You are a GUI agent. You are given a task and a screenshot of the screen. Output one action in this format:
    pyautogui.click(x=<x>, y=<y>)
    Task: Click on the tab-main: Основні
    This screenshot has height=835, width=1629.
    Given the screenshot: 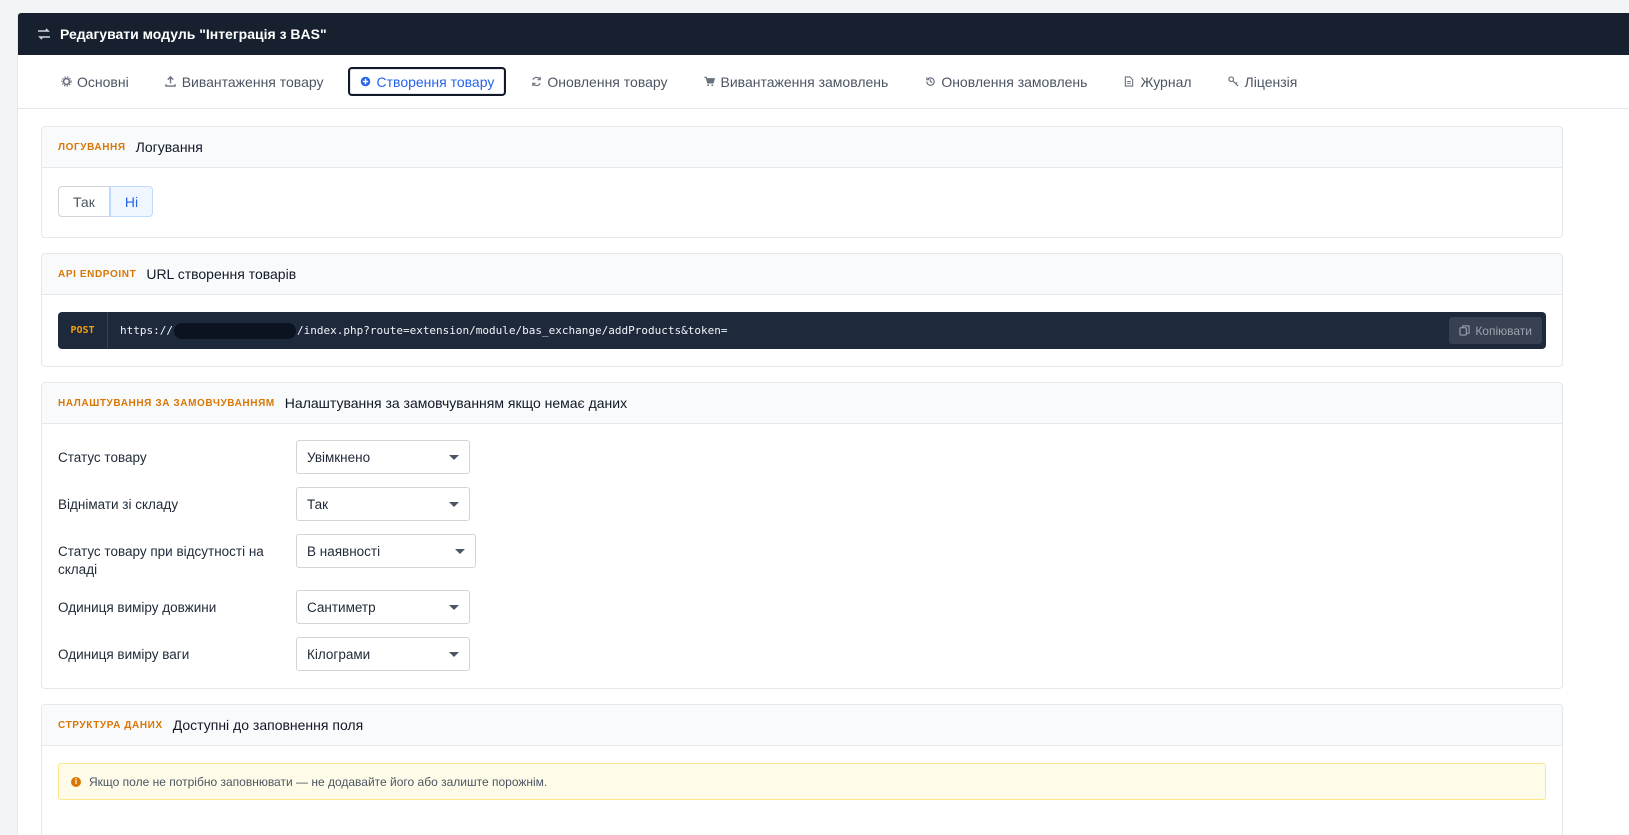 What is the action you would take?
    pyautogui.click(x=94, y=81)
    